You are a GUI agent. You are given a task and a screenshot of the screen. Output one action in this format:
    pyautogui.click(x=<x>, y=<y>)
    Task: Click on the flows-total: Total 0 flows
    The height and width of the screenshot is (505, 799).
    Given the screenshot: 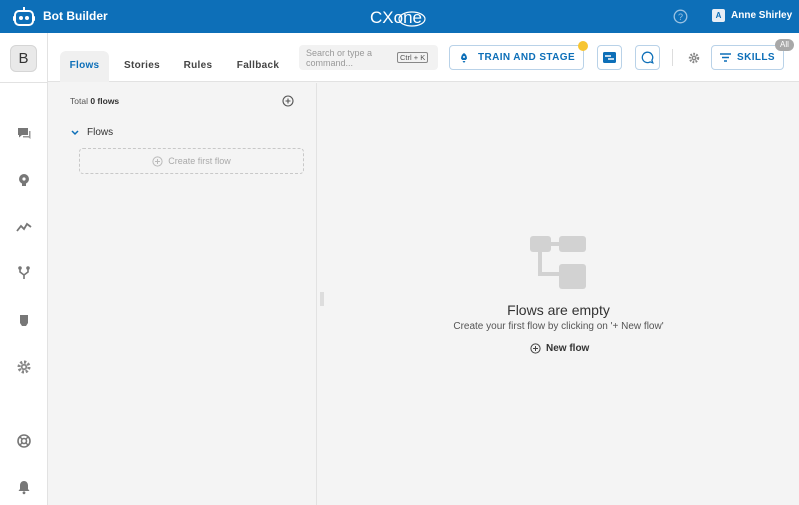 What is the action you would take?
    pyautogui.click(x=94, y=101)
    